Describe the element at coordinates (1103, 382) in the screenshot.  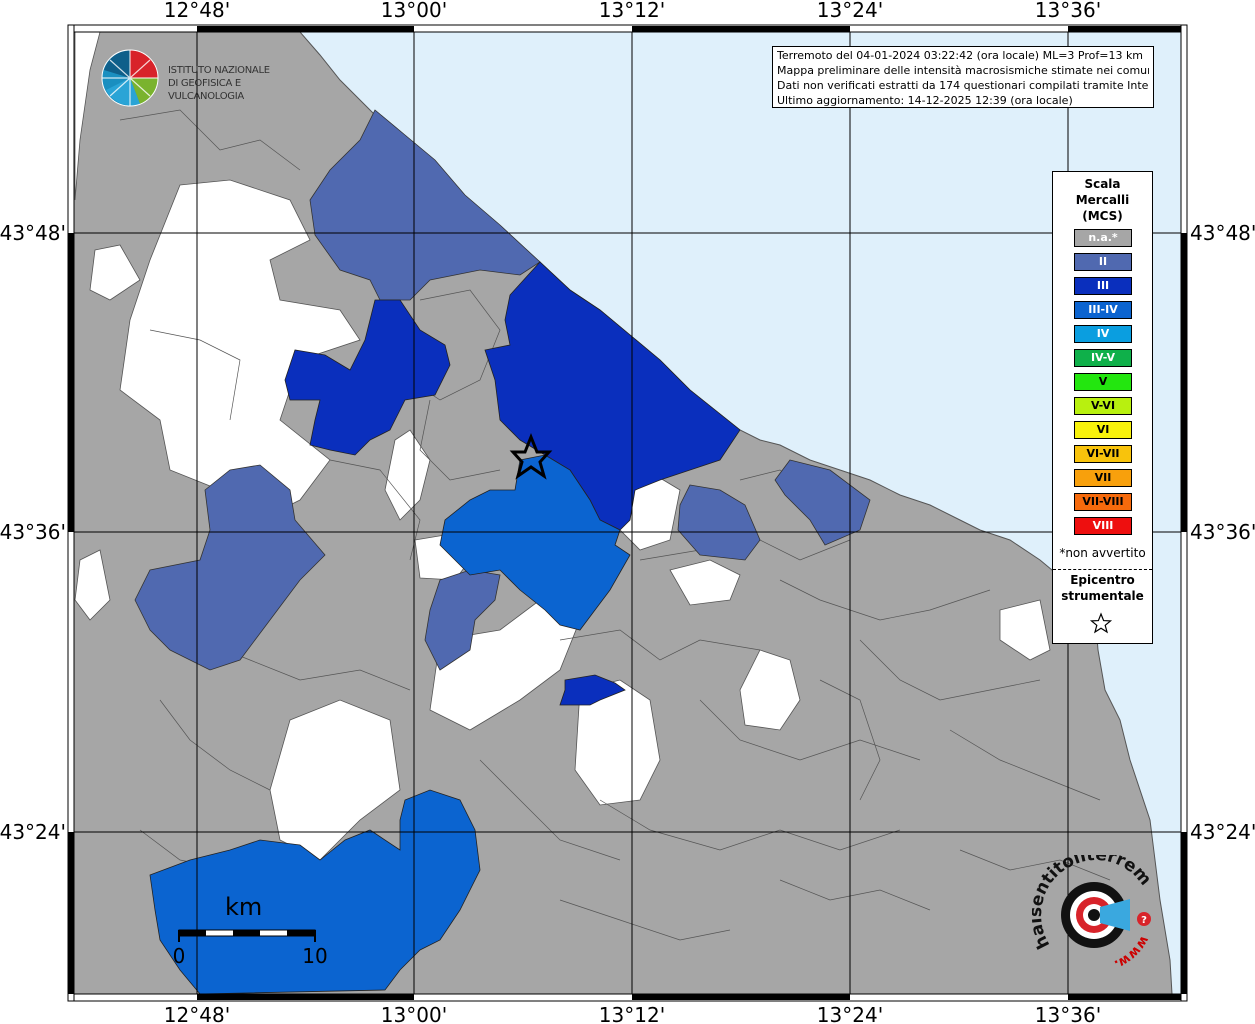
I see `legend-item: V` at that location.